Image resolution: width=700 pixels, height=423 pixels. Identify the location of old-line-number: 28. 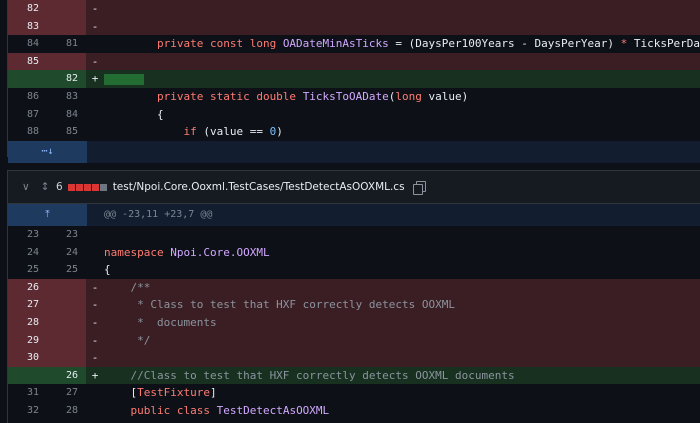
(27, 322).